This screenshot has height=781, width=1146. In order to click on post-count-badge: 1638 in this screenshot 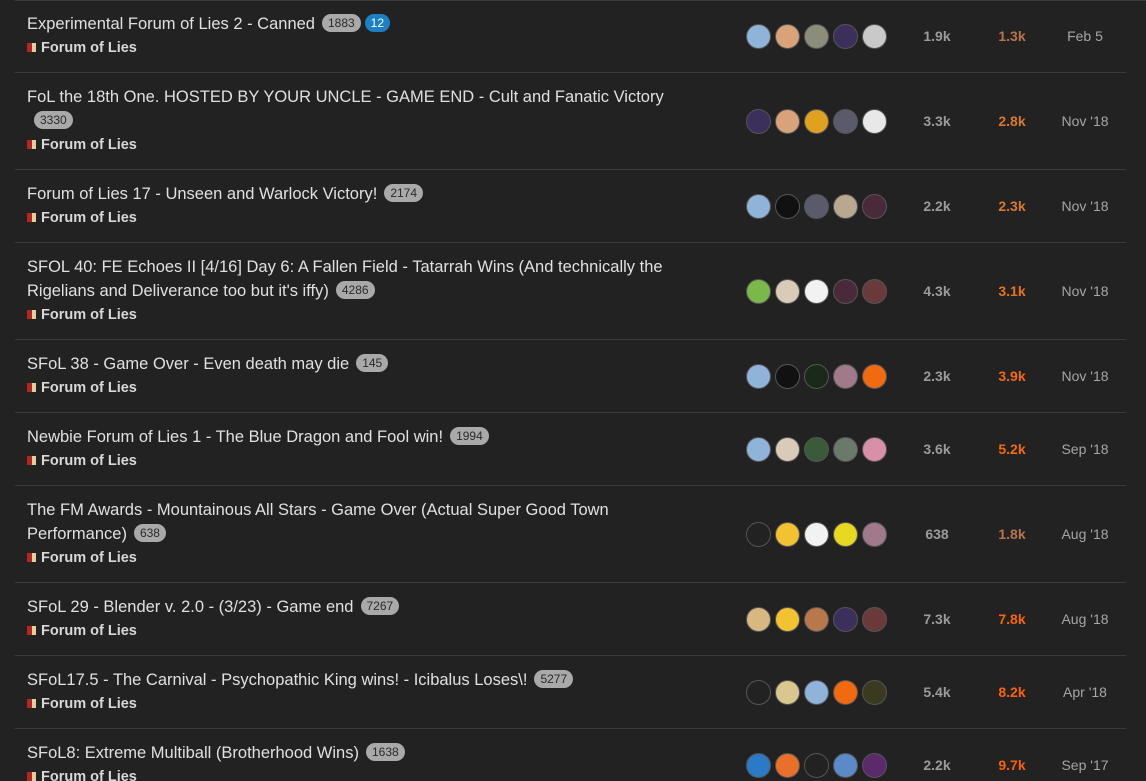, I will do `click(385, 752)`.